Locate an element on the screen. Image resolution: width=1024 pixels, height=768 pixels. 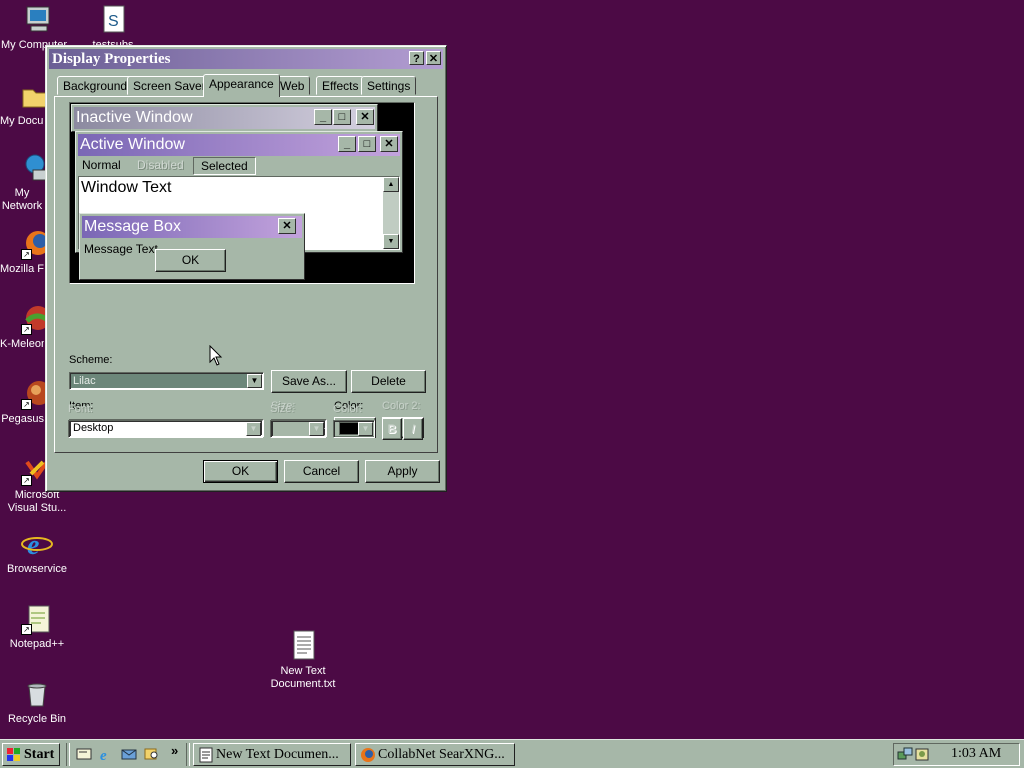
desktop-icon-label: My Network Places is located at coordinates (22, 199).